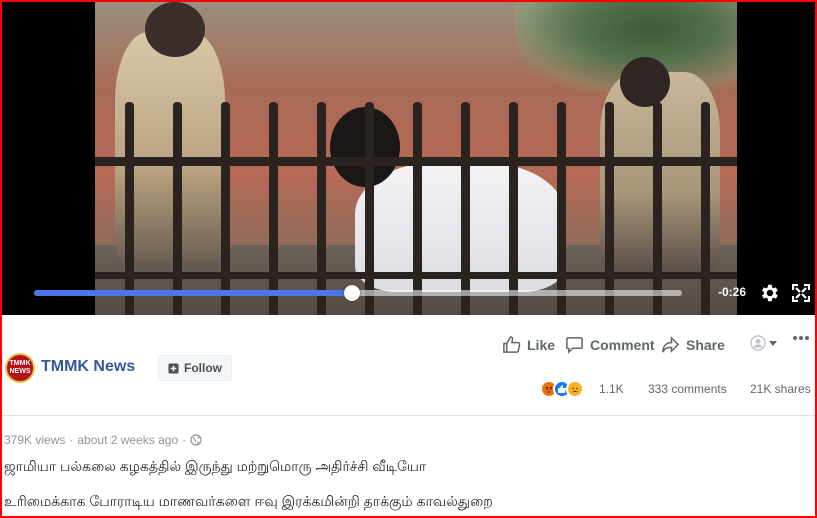 The height and width of the screenshot is (518, 817). What do you see at coordinates (173, 368) in the screenshot?
I see `follow-plus-icon` at bounding box center [173, 368].